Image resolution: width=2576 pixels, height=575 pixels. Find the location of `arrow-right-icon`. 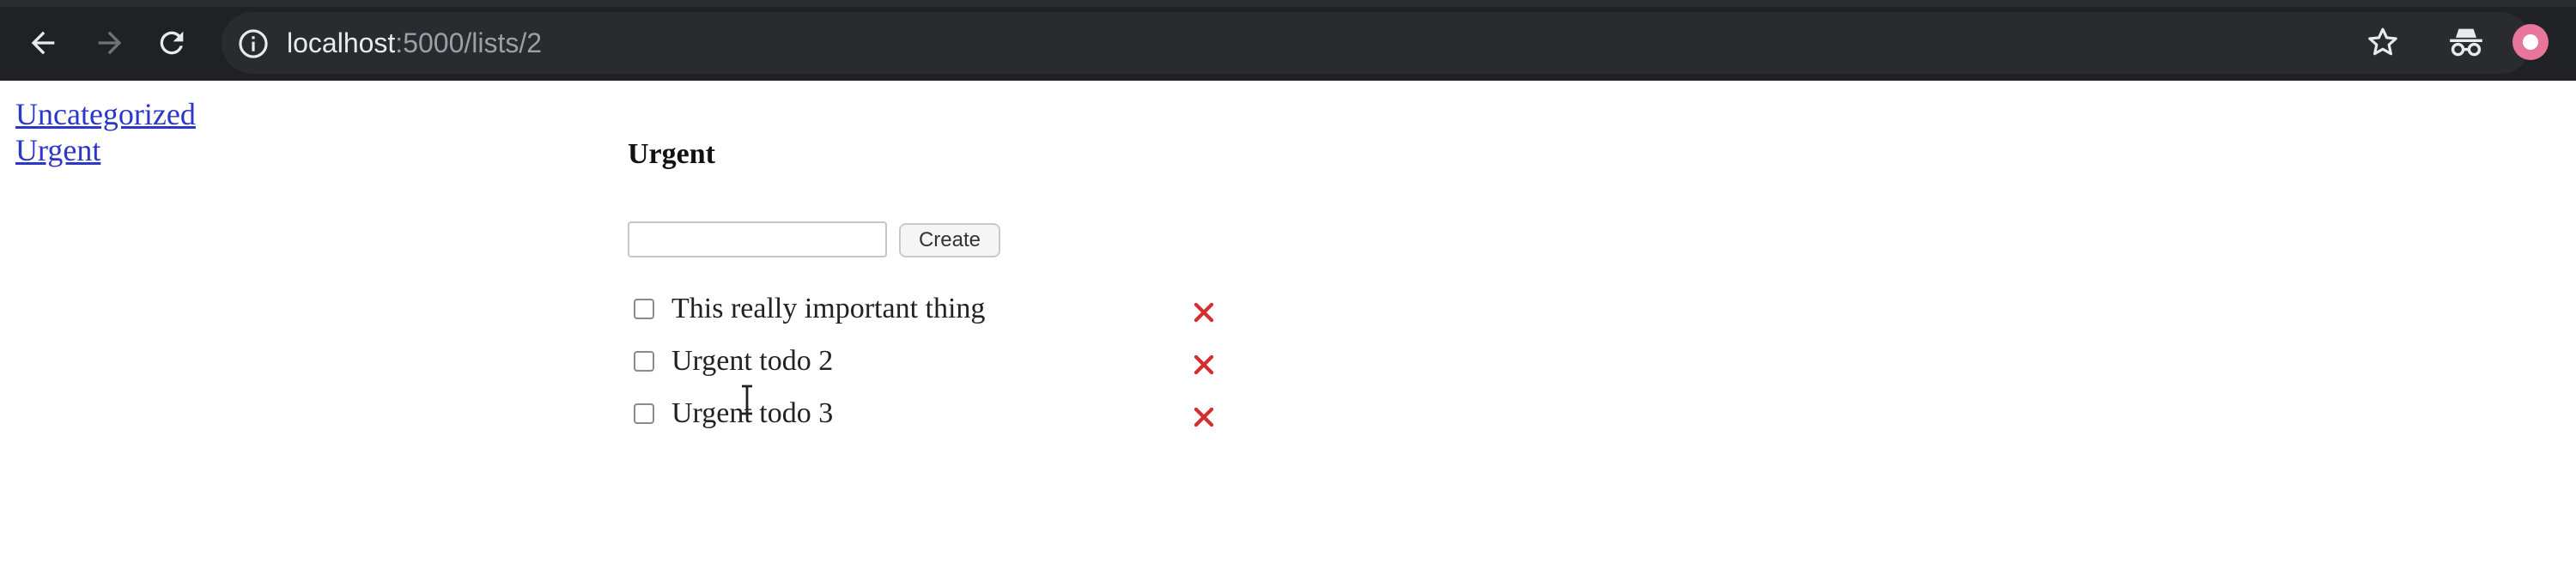

arrow-right-icon is located at coordinates (110, 43).